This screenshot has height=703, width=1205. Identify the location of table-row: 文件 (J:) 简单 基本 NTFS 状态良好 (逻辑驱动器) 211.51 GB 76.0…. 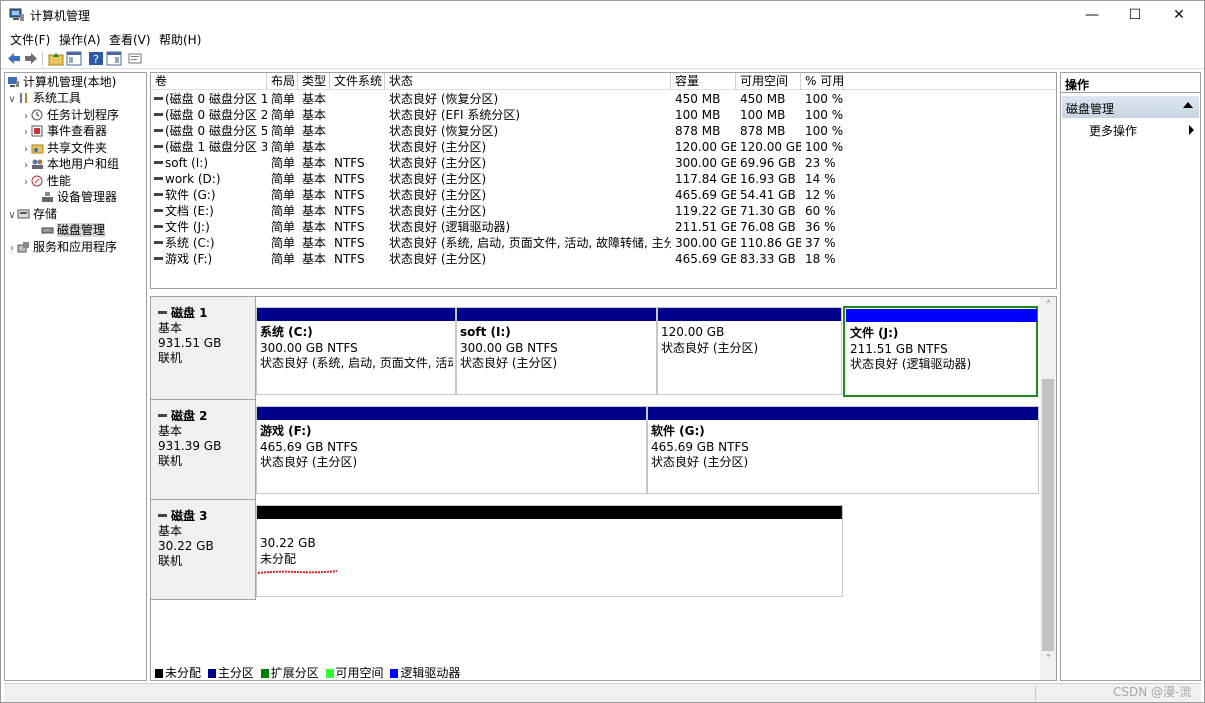
(603, 227).